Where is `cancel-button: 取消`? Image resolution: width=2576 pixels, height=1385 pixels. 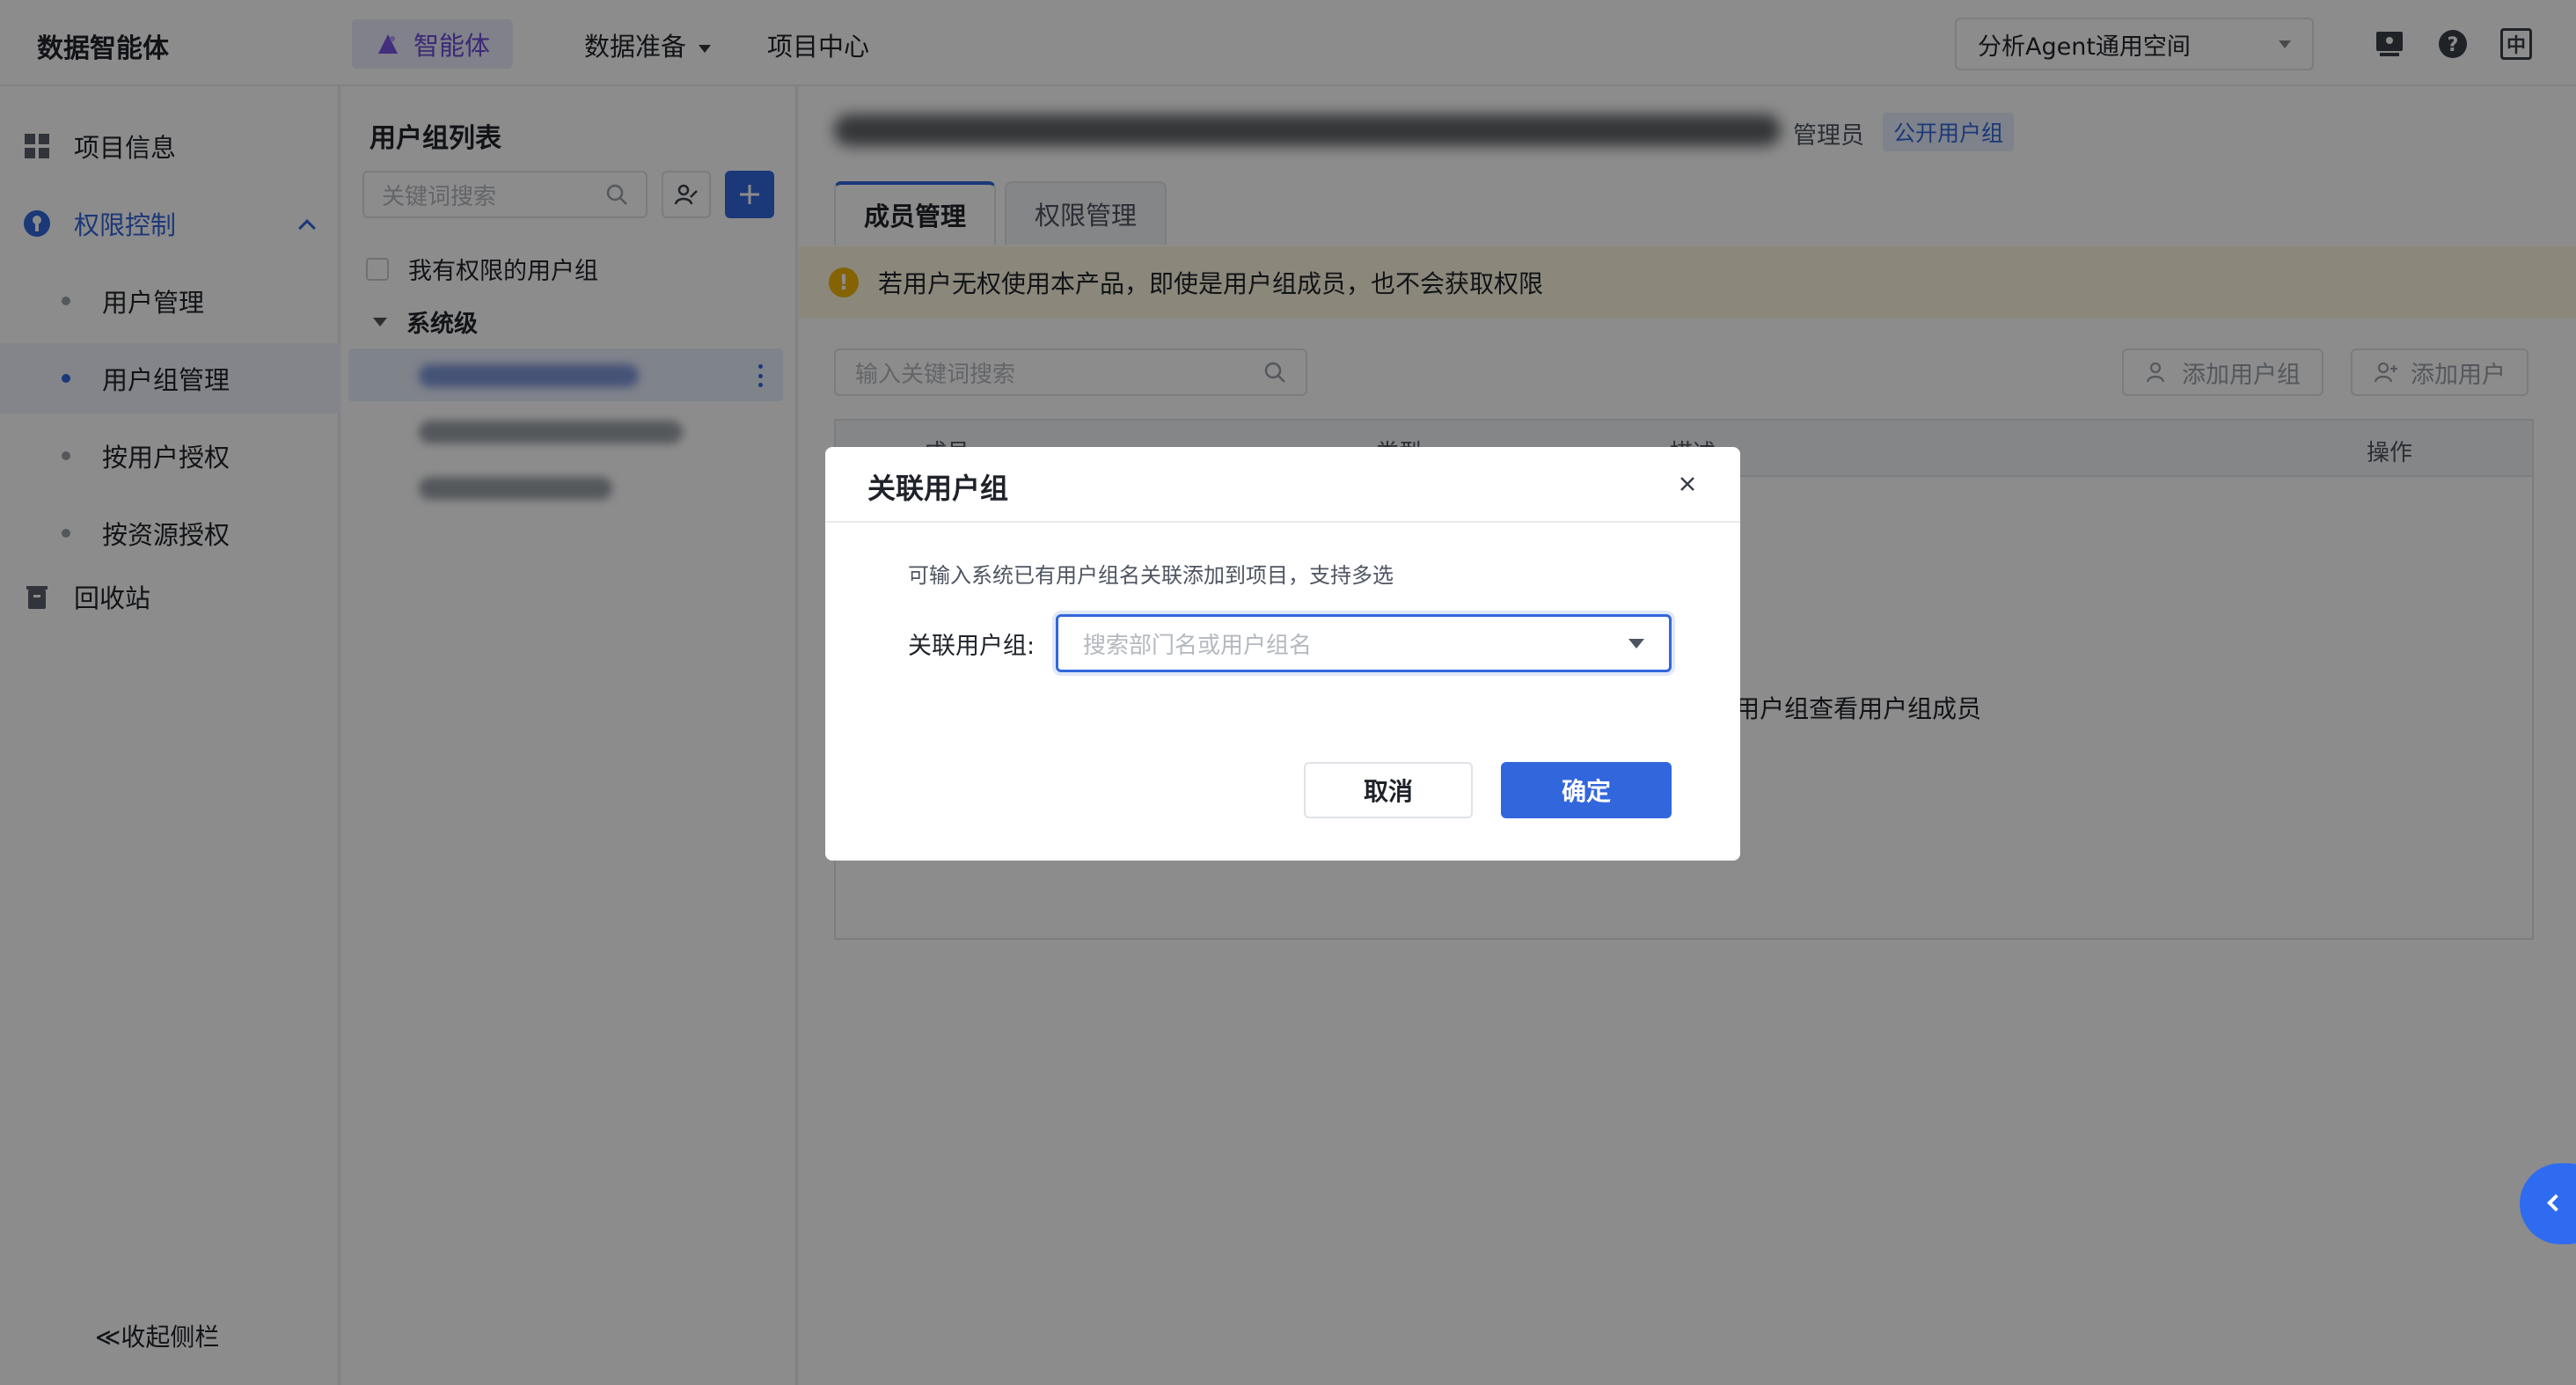
cancel-button: 取消 is located at coordinates (1388, 790).